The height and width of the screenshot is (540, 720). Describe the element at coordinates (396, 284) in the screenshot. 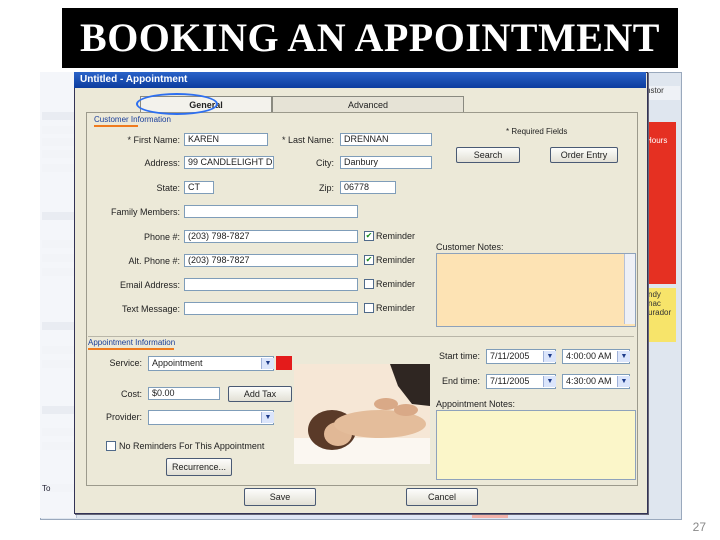

I see `email-reminder-label: Reminder` at that location.